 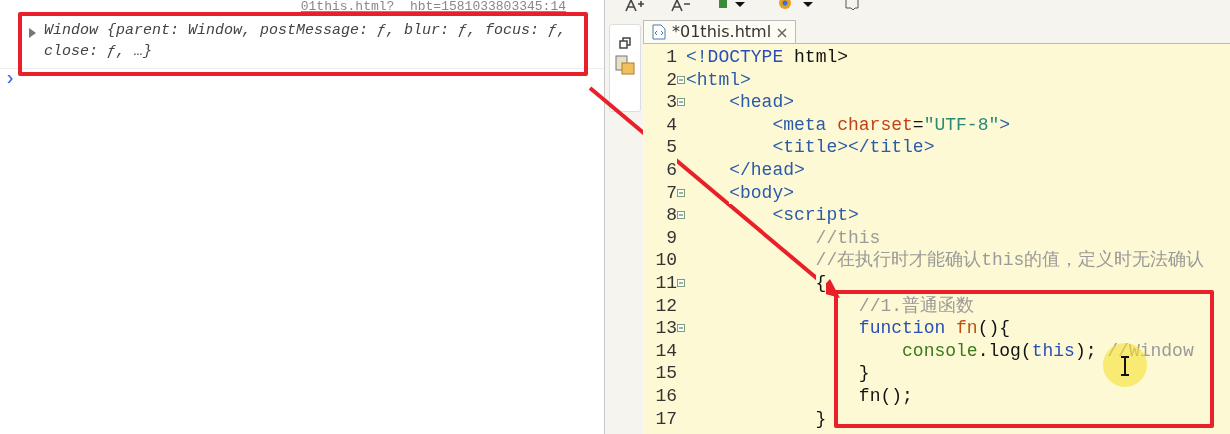 What do you see at coordinates (32, 33) in the screenshot?
I see `expand-triangle-icon` at bounding box center [32, 33].